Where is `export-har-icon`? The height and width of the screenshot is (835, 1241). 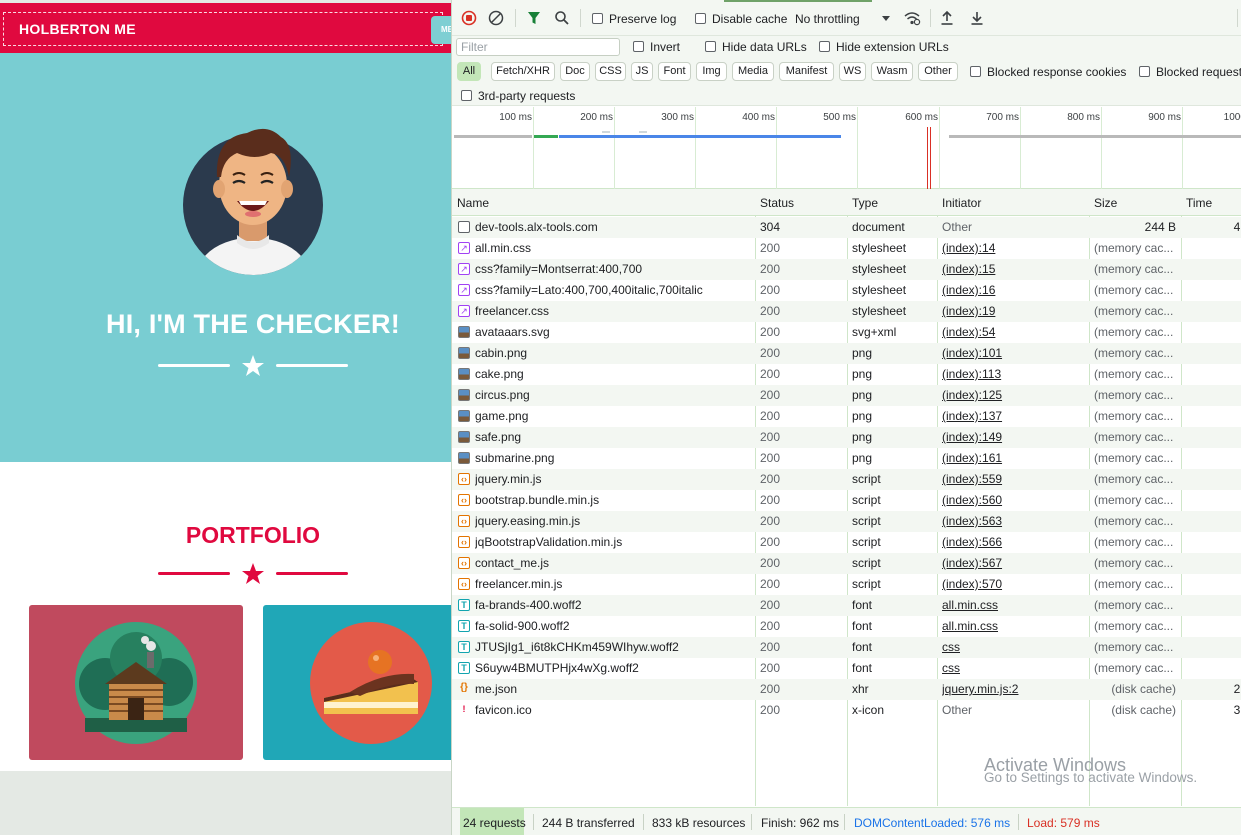 export-har-icon is located at coordinates (977, 18).